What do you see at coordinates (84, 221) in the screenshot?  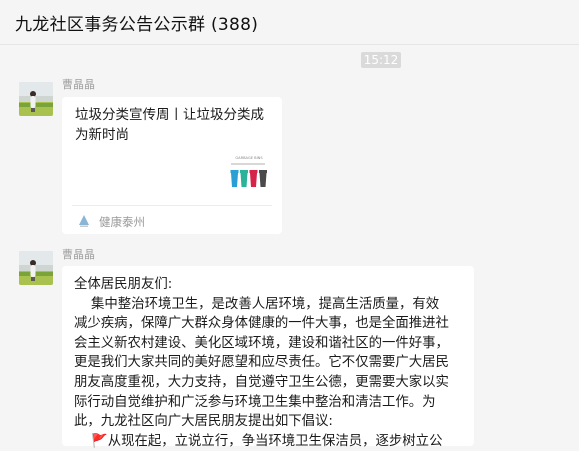 I see `source-logo-icon` at bounding box center [84, 221].